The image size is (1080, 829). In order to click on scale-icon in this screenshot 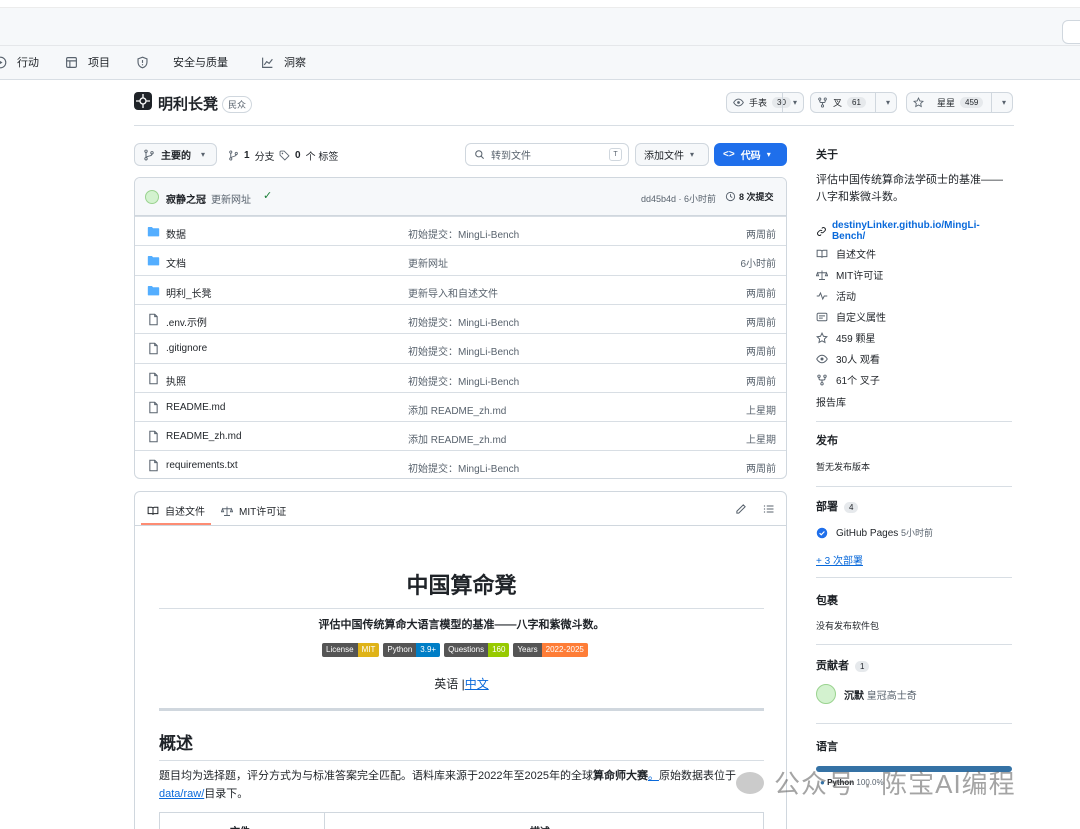, I will do `click(227, 511)`.